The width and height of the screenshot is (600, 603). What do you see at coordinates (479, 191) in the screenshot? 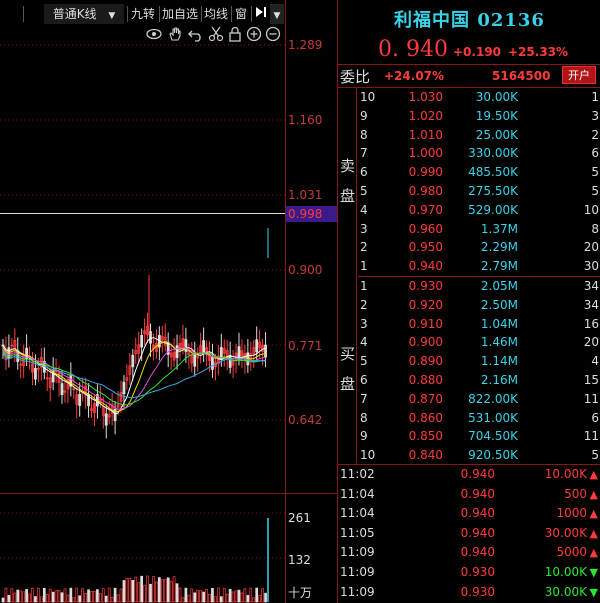
I see `order-book-row: 5 0.980 275.50K 5` at bounding box center [479, 191].